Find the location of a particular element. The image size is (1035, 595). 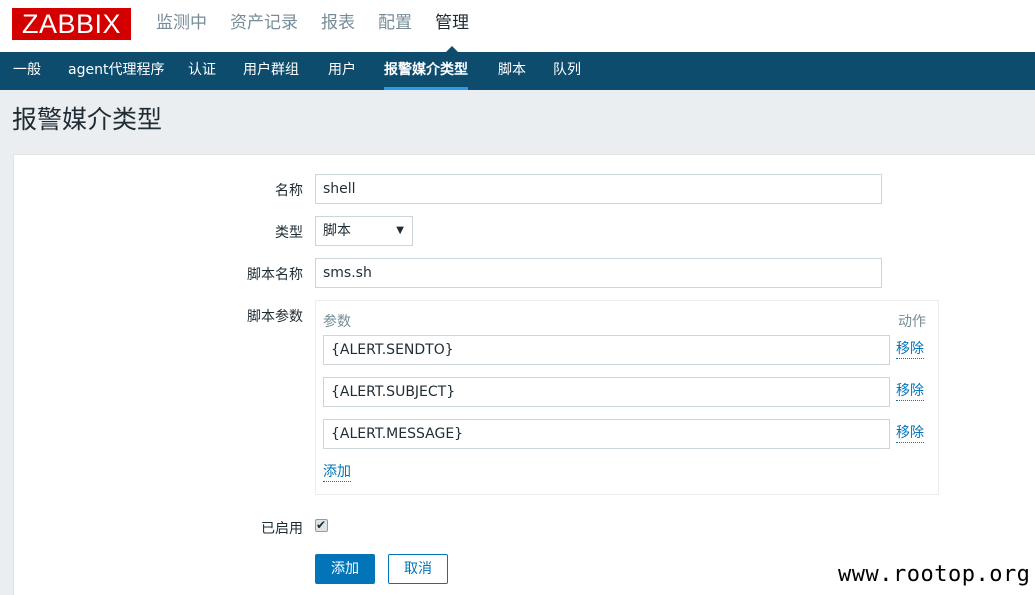

sub-nav-media-types: 报警媒介类型 is located at coordinates (426, 71).